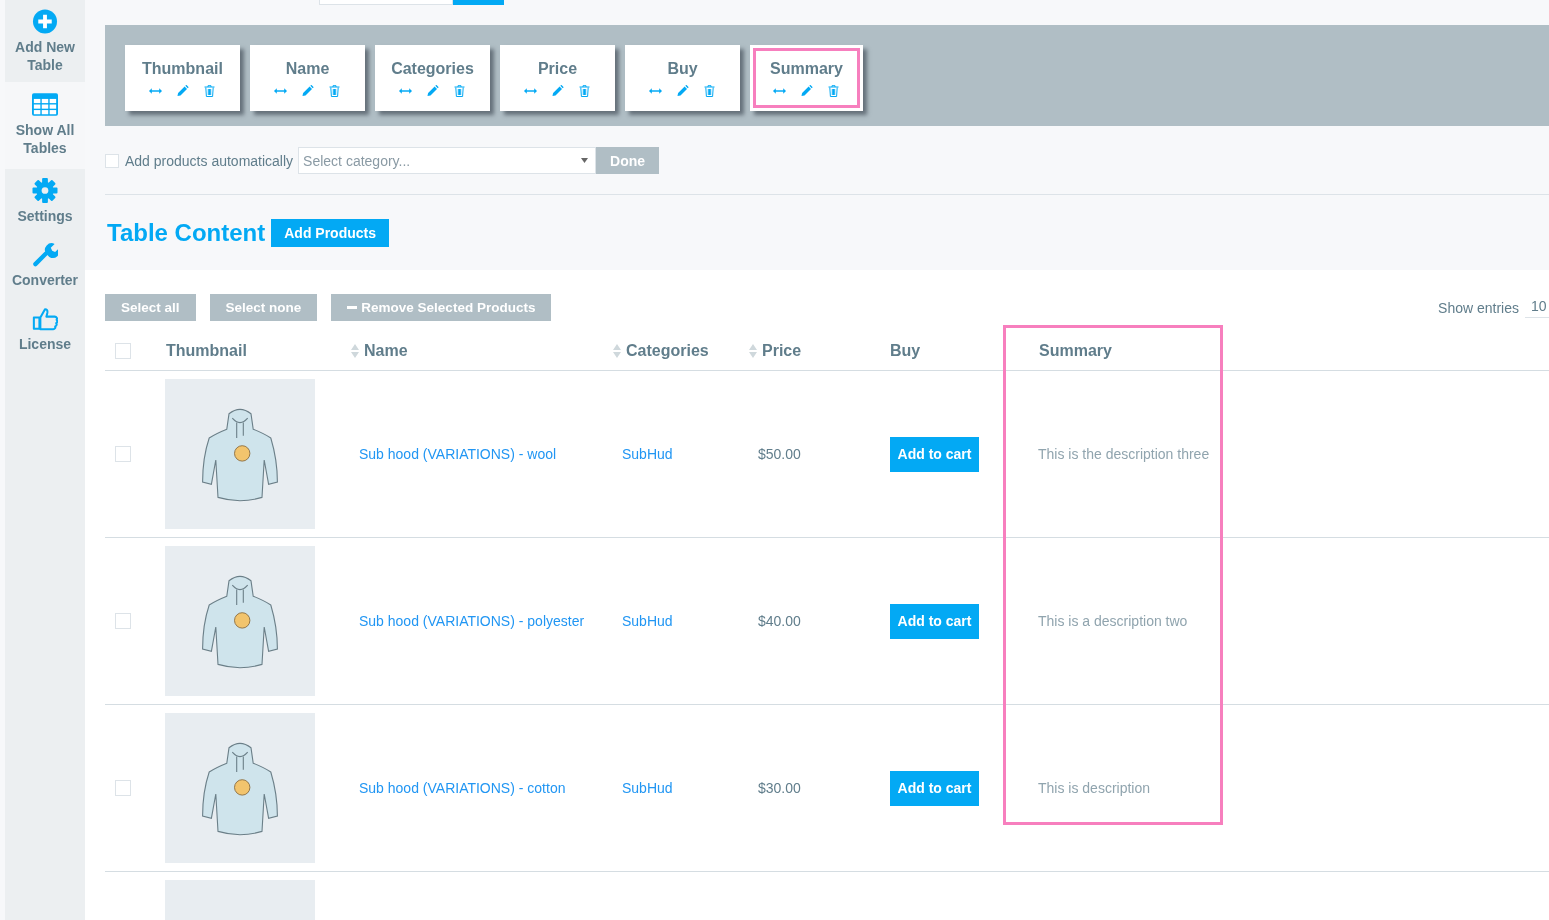 Image resolution: width=1549 pixels, height=920 pixels. I want to click on column-card-label: Categories, so click(432, 68).